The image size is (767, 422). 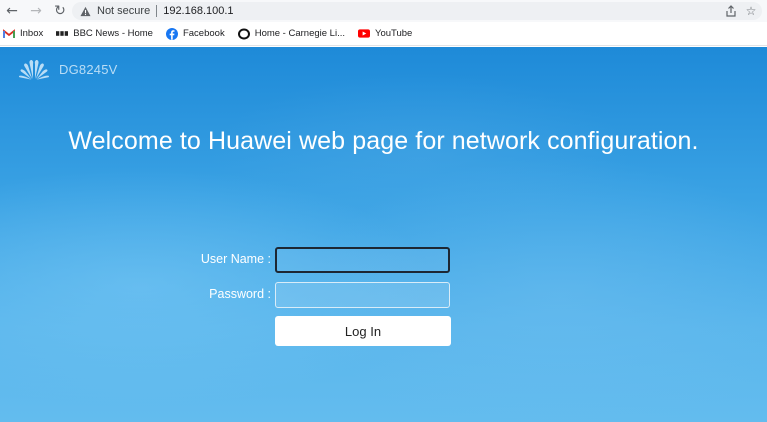 I want to click on device-model: DG8245V, so click(x=88, y=69).